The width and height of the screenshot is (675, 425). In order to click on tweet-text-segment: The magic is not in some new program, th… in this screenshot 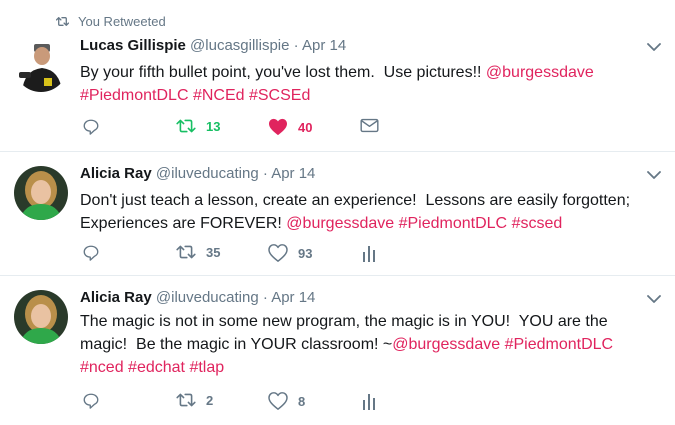, I will do `click(344, 321)`.